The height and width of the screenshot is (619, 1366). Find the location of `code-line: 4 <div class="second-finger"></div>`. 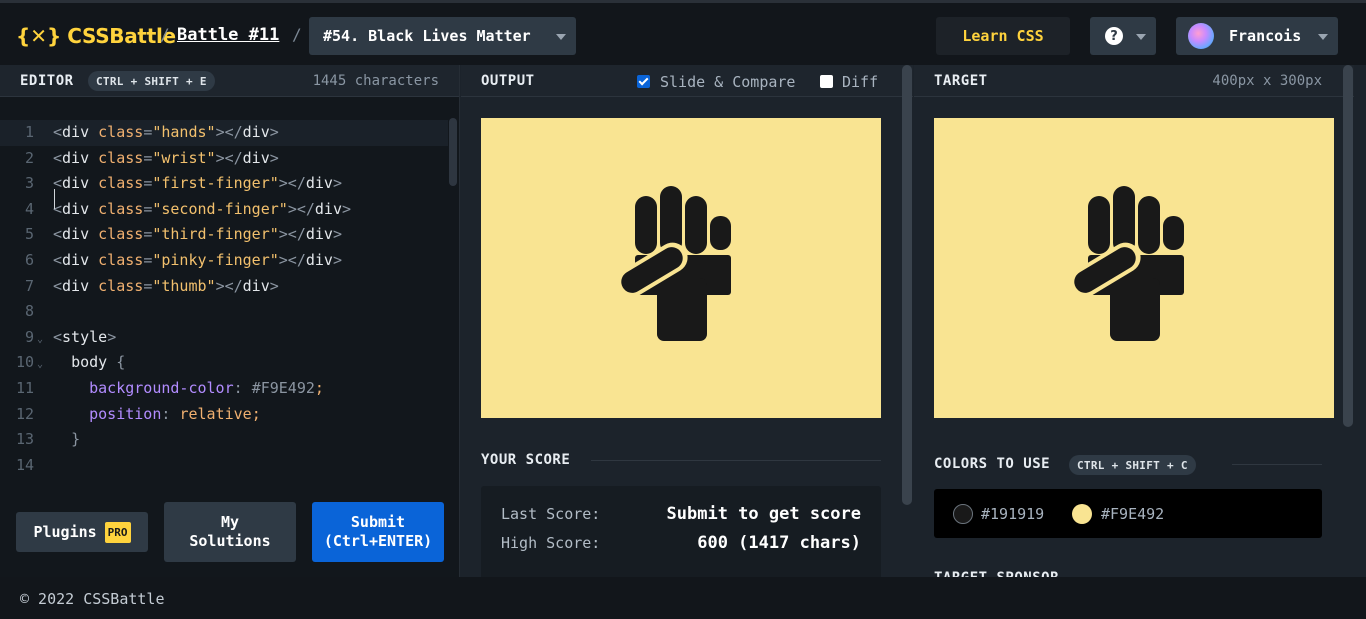

code-line: 4 <div class="second-finger"></div> is located at coordinates (224, 210).